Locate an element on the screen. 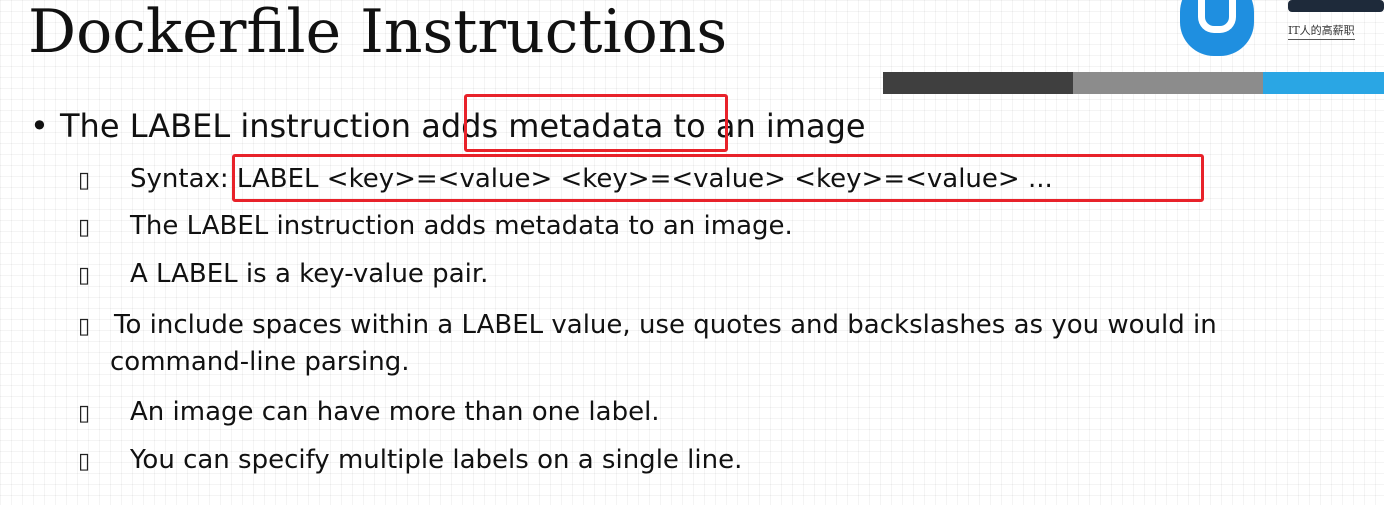 This screenshot has width=1384, height=505. sub-item-key-value: ▯ A LABEL is a key-value pair. is located at coordinates (283, 275).